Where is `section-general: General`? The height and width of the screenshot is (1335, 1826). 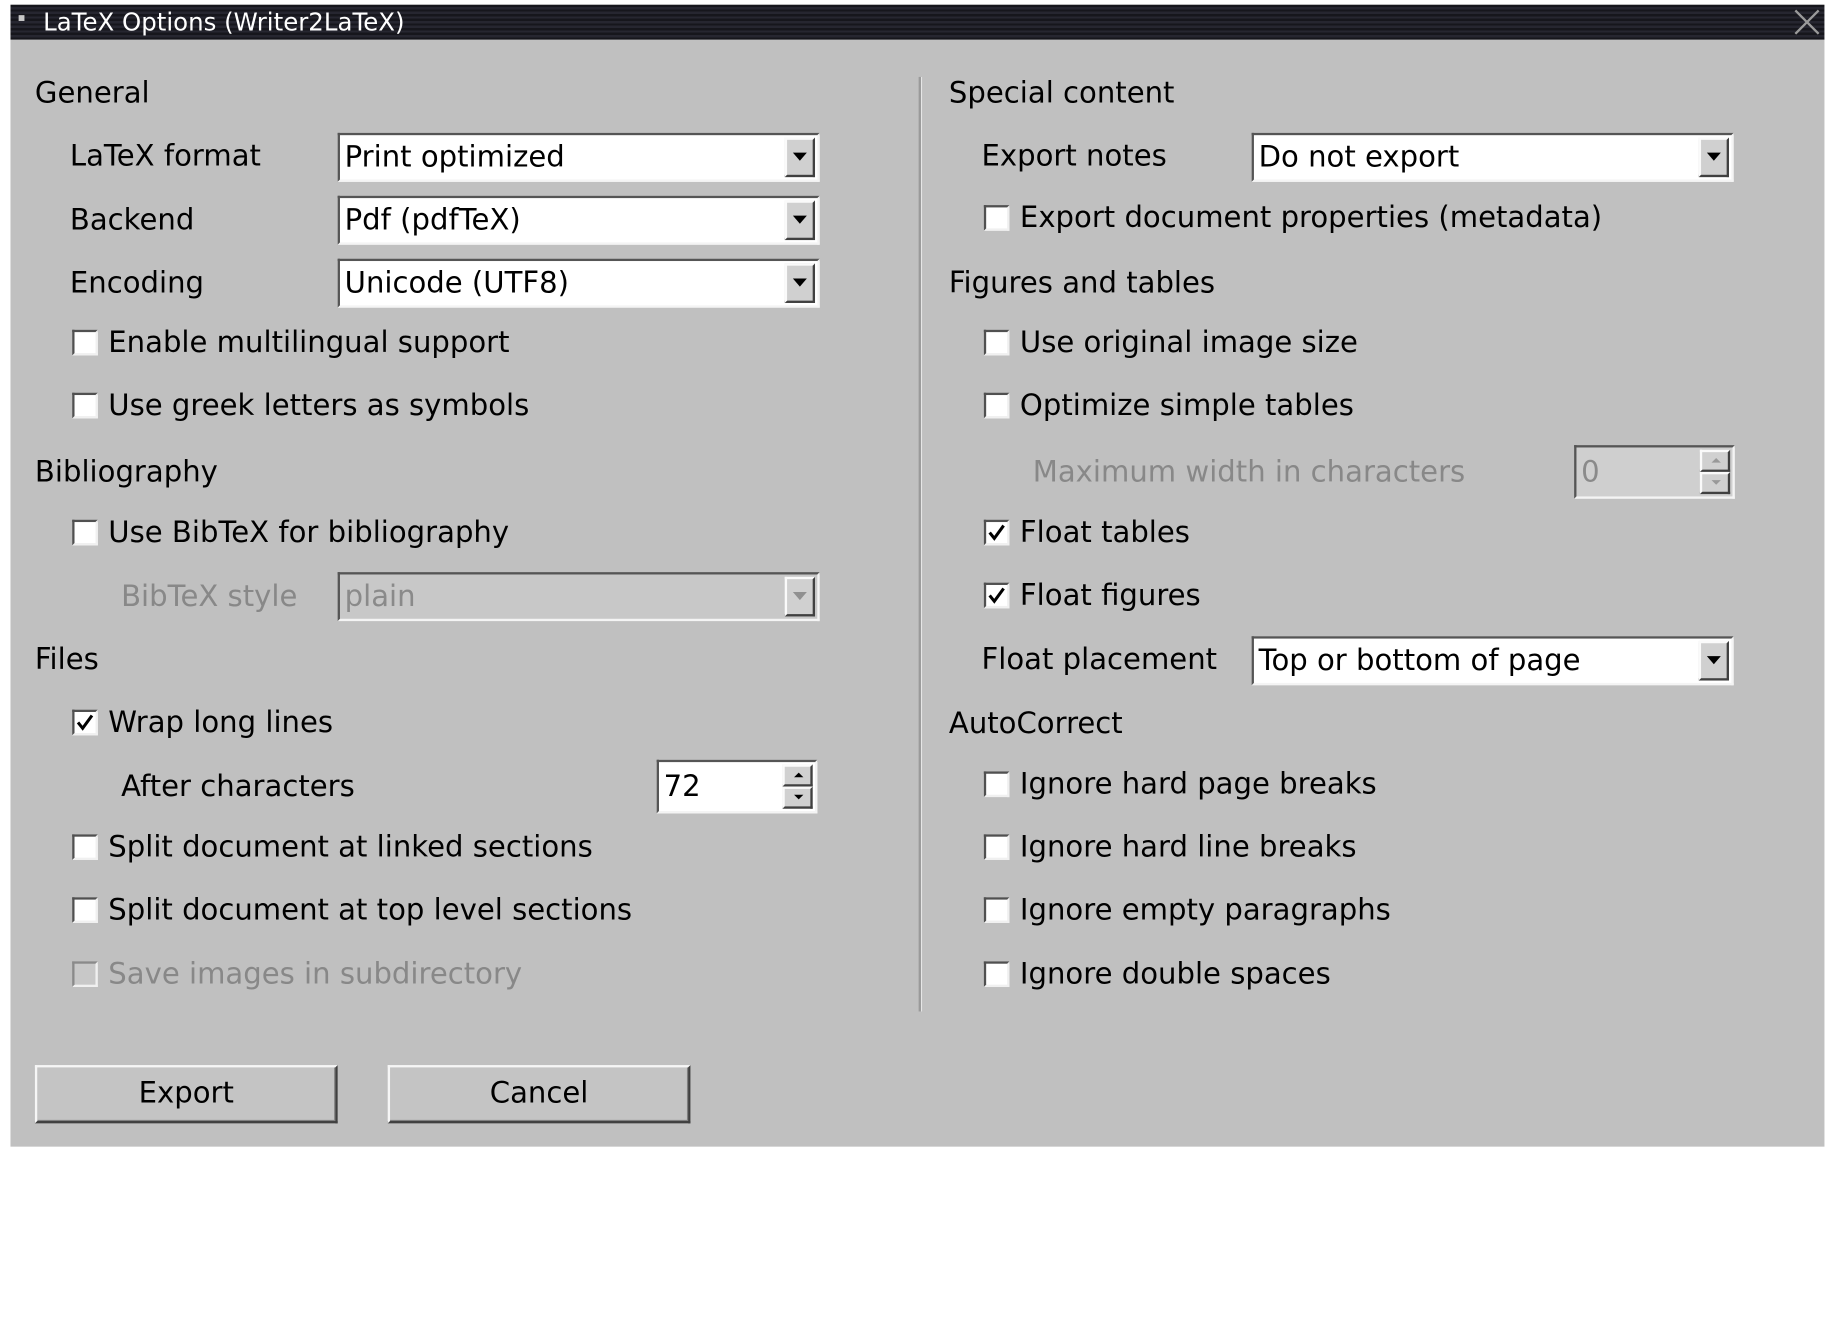
section-general: General is located at coordinates (92, 92).